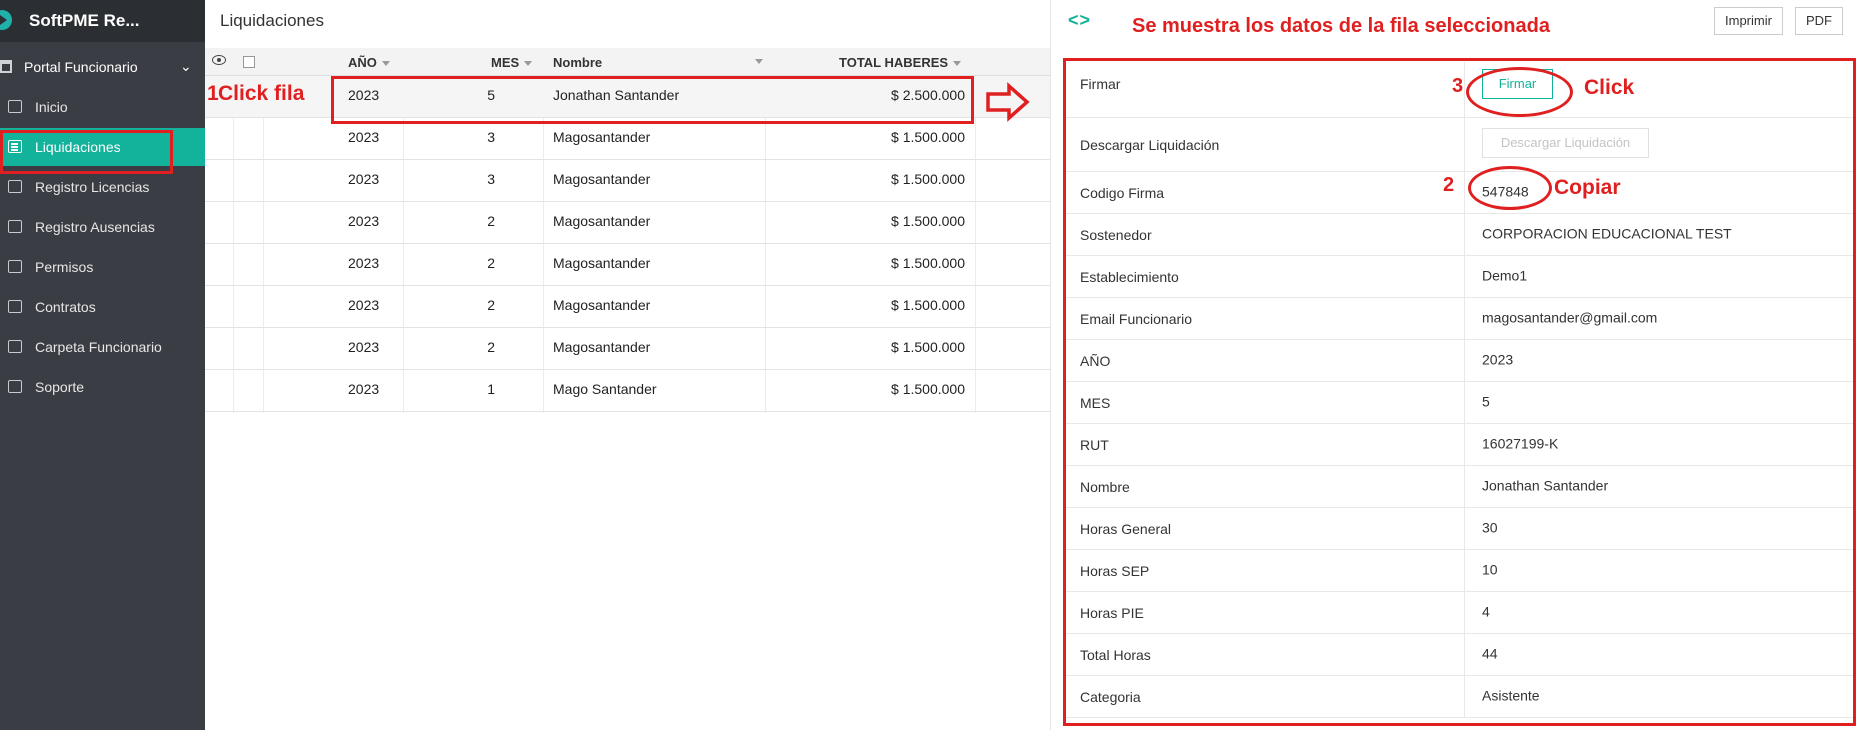 The height and width of the screenshot is (730, 1859). Describe the element at coordinates (15, 266) in the screenshot. I see `inbox-icon` at that location.